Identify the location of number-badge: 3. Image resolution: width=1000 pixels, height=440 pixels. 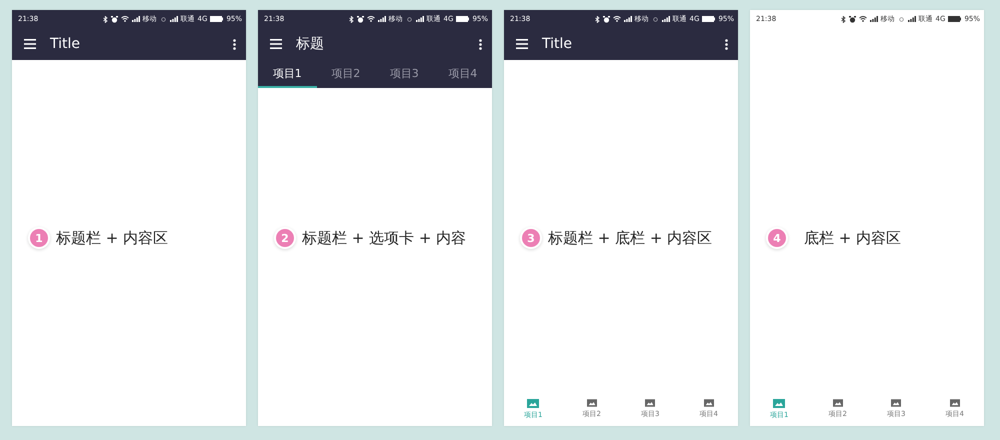
(531, 238).